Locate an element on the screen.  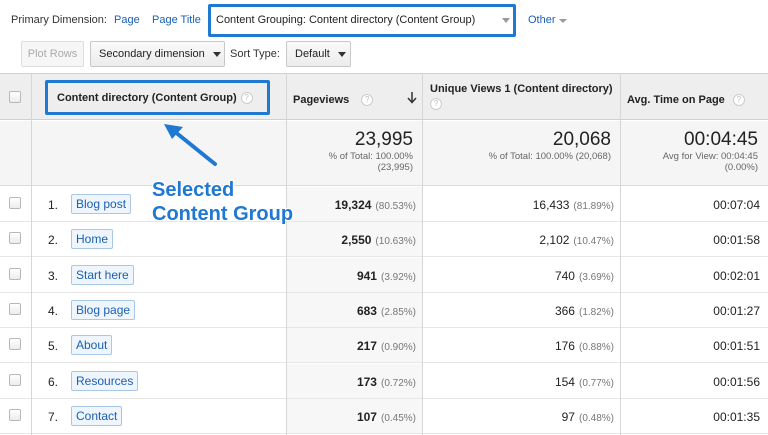
pageviews-value: 19,324 is located at coordinates (353, 205).